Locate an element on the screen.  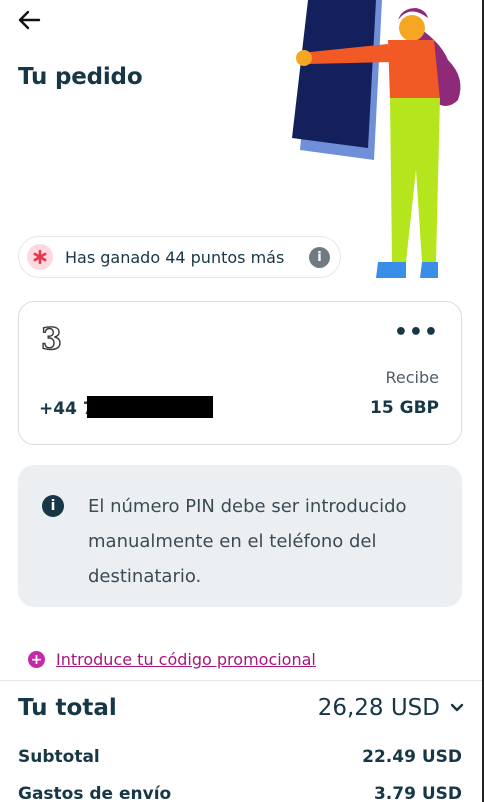
back-button is located at coordinates (34, 20).